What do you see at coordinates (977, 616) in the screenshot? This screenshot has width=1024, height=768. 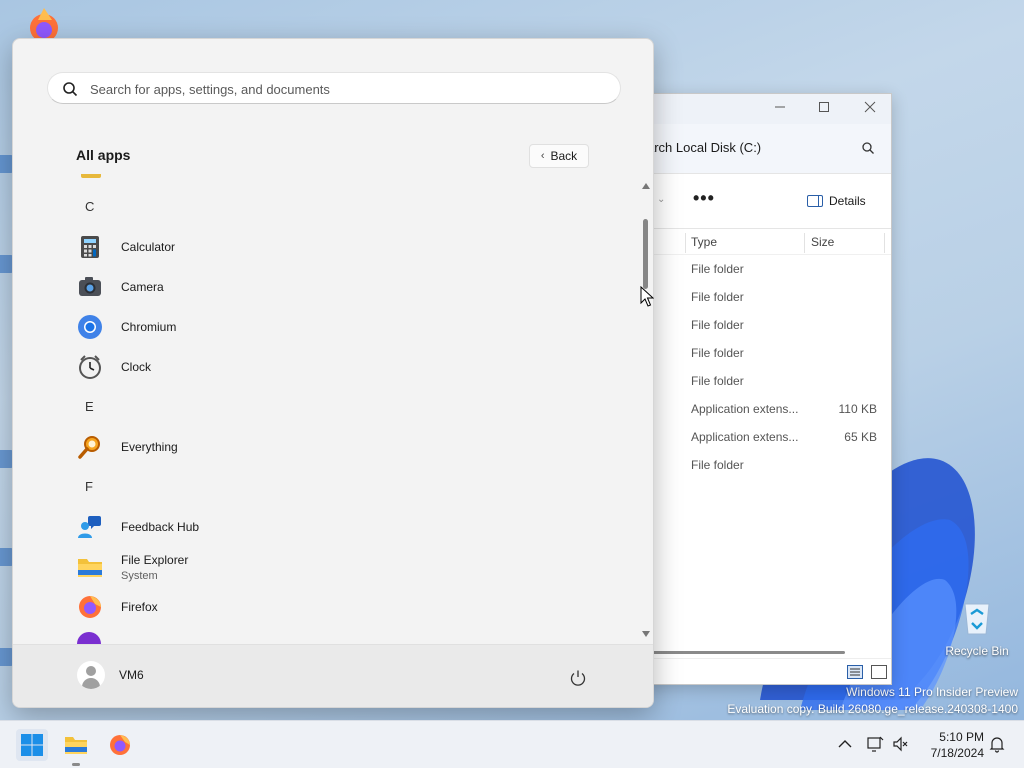 I see `recycle-bin-icon` at bounding box center [977, 616].